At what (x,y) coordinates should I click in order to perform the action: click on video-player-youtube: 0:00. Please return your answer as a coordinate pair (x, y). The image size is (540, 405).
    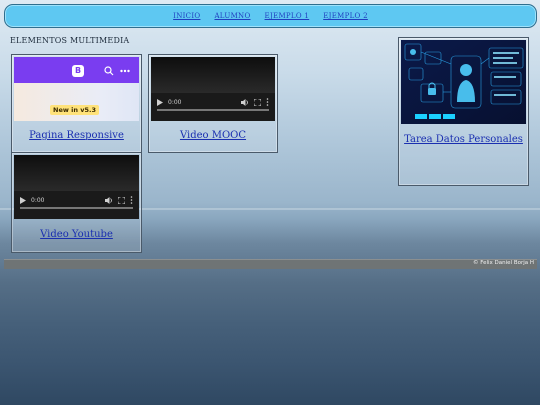
    Looking at the image, I should click on (76, 187).